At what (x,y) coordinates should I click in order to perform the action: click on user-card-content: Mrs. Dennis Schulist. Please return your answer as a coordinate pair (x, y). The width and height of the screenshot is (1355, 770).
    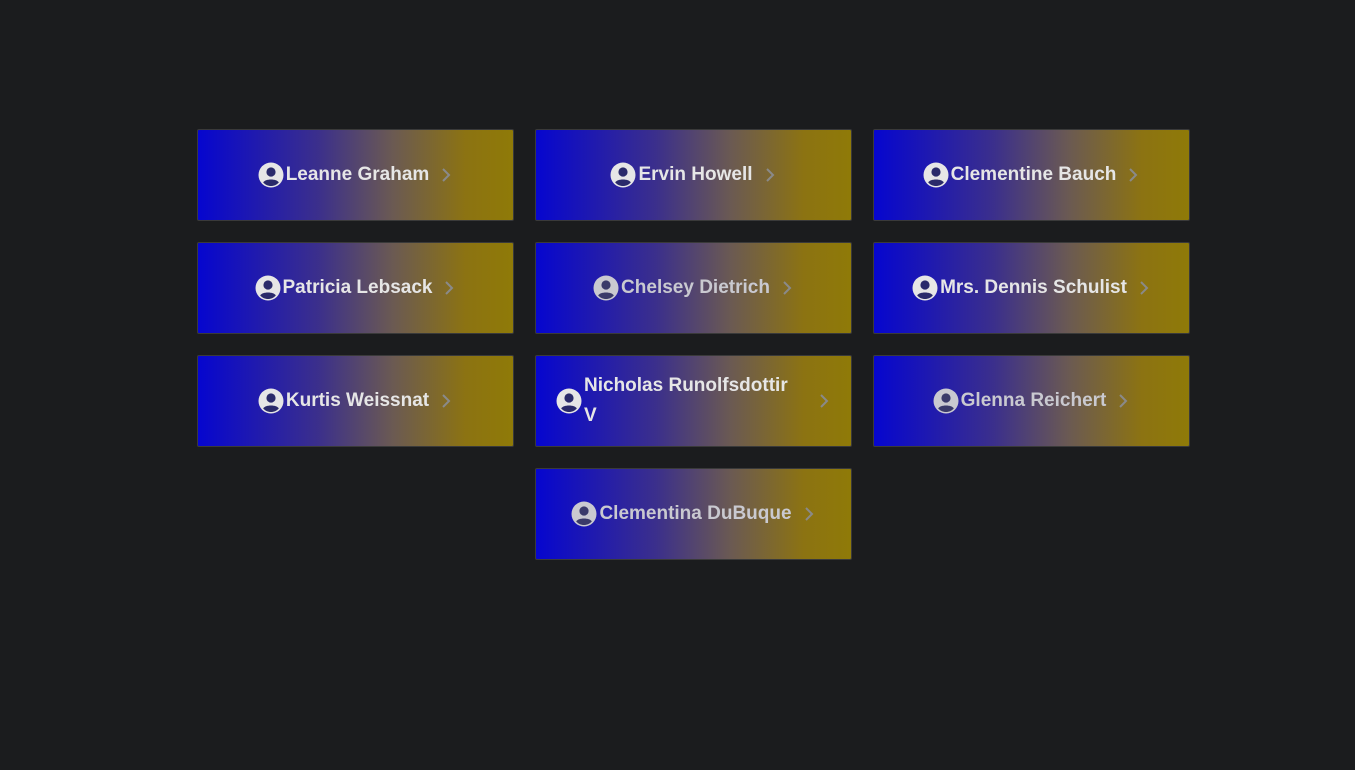
    Looking at the image, I should click on (1031, 288).